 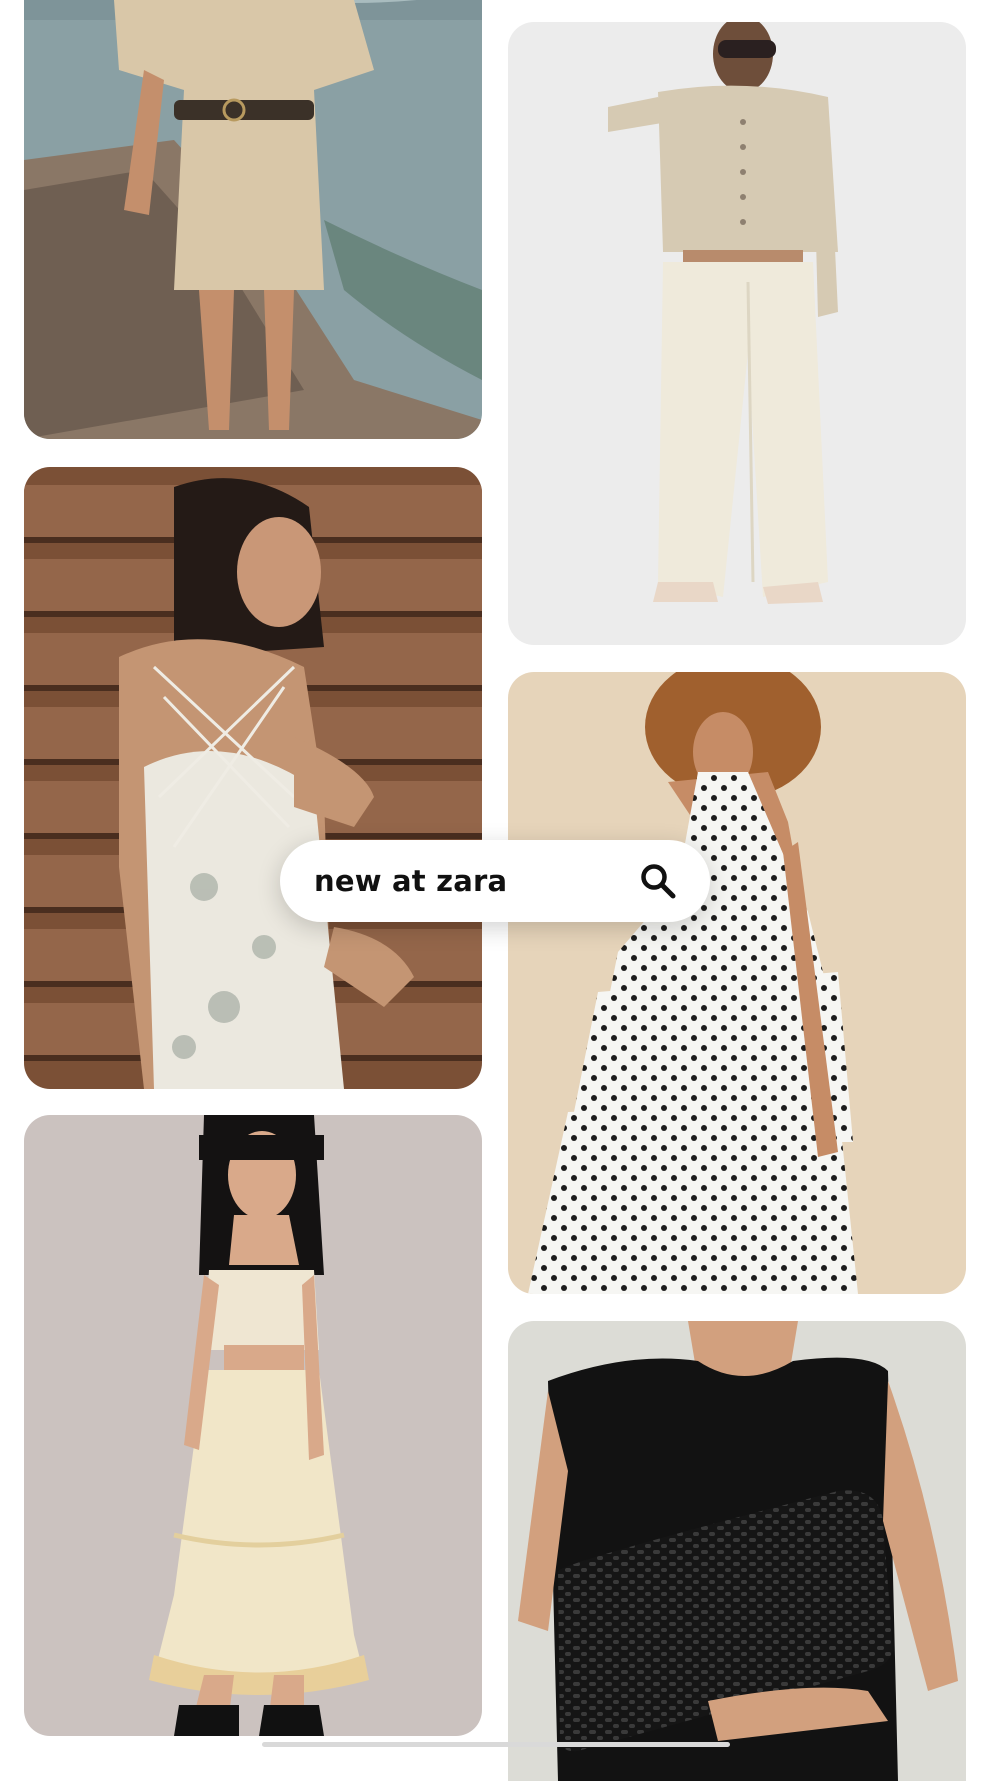 I want to click on search-bar: new at zara, so click(x=495, y=881).